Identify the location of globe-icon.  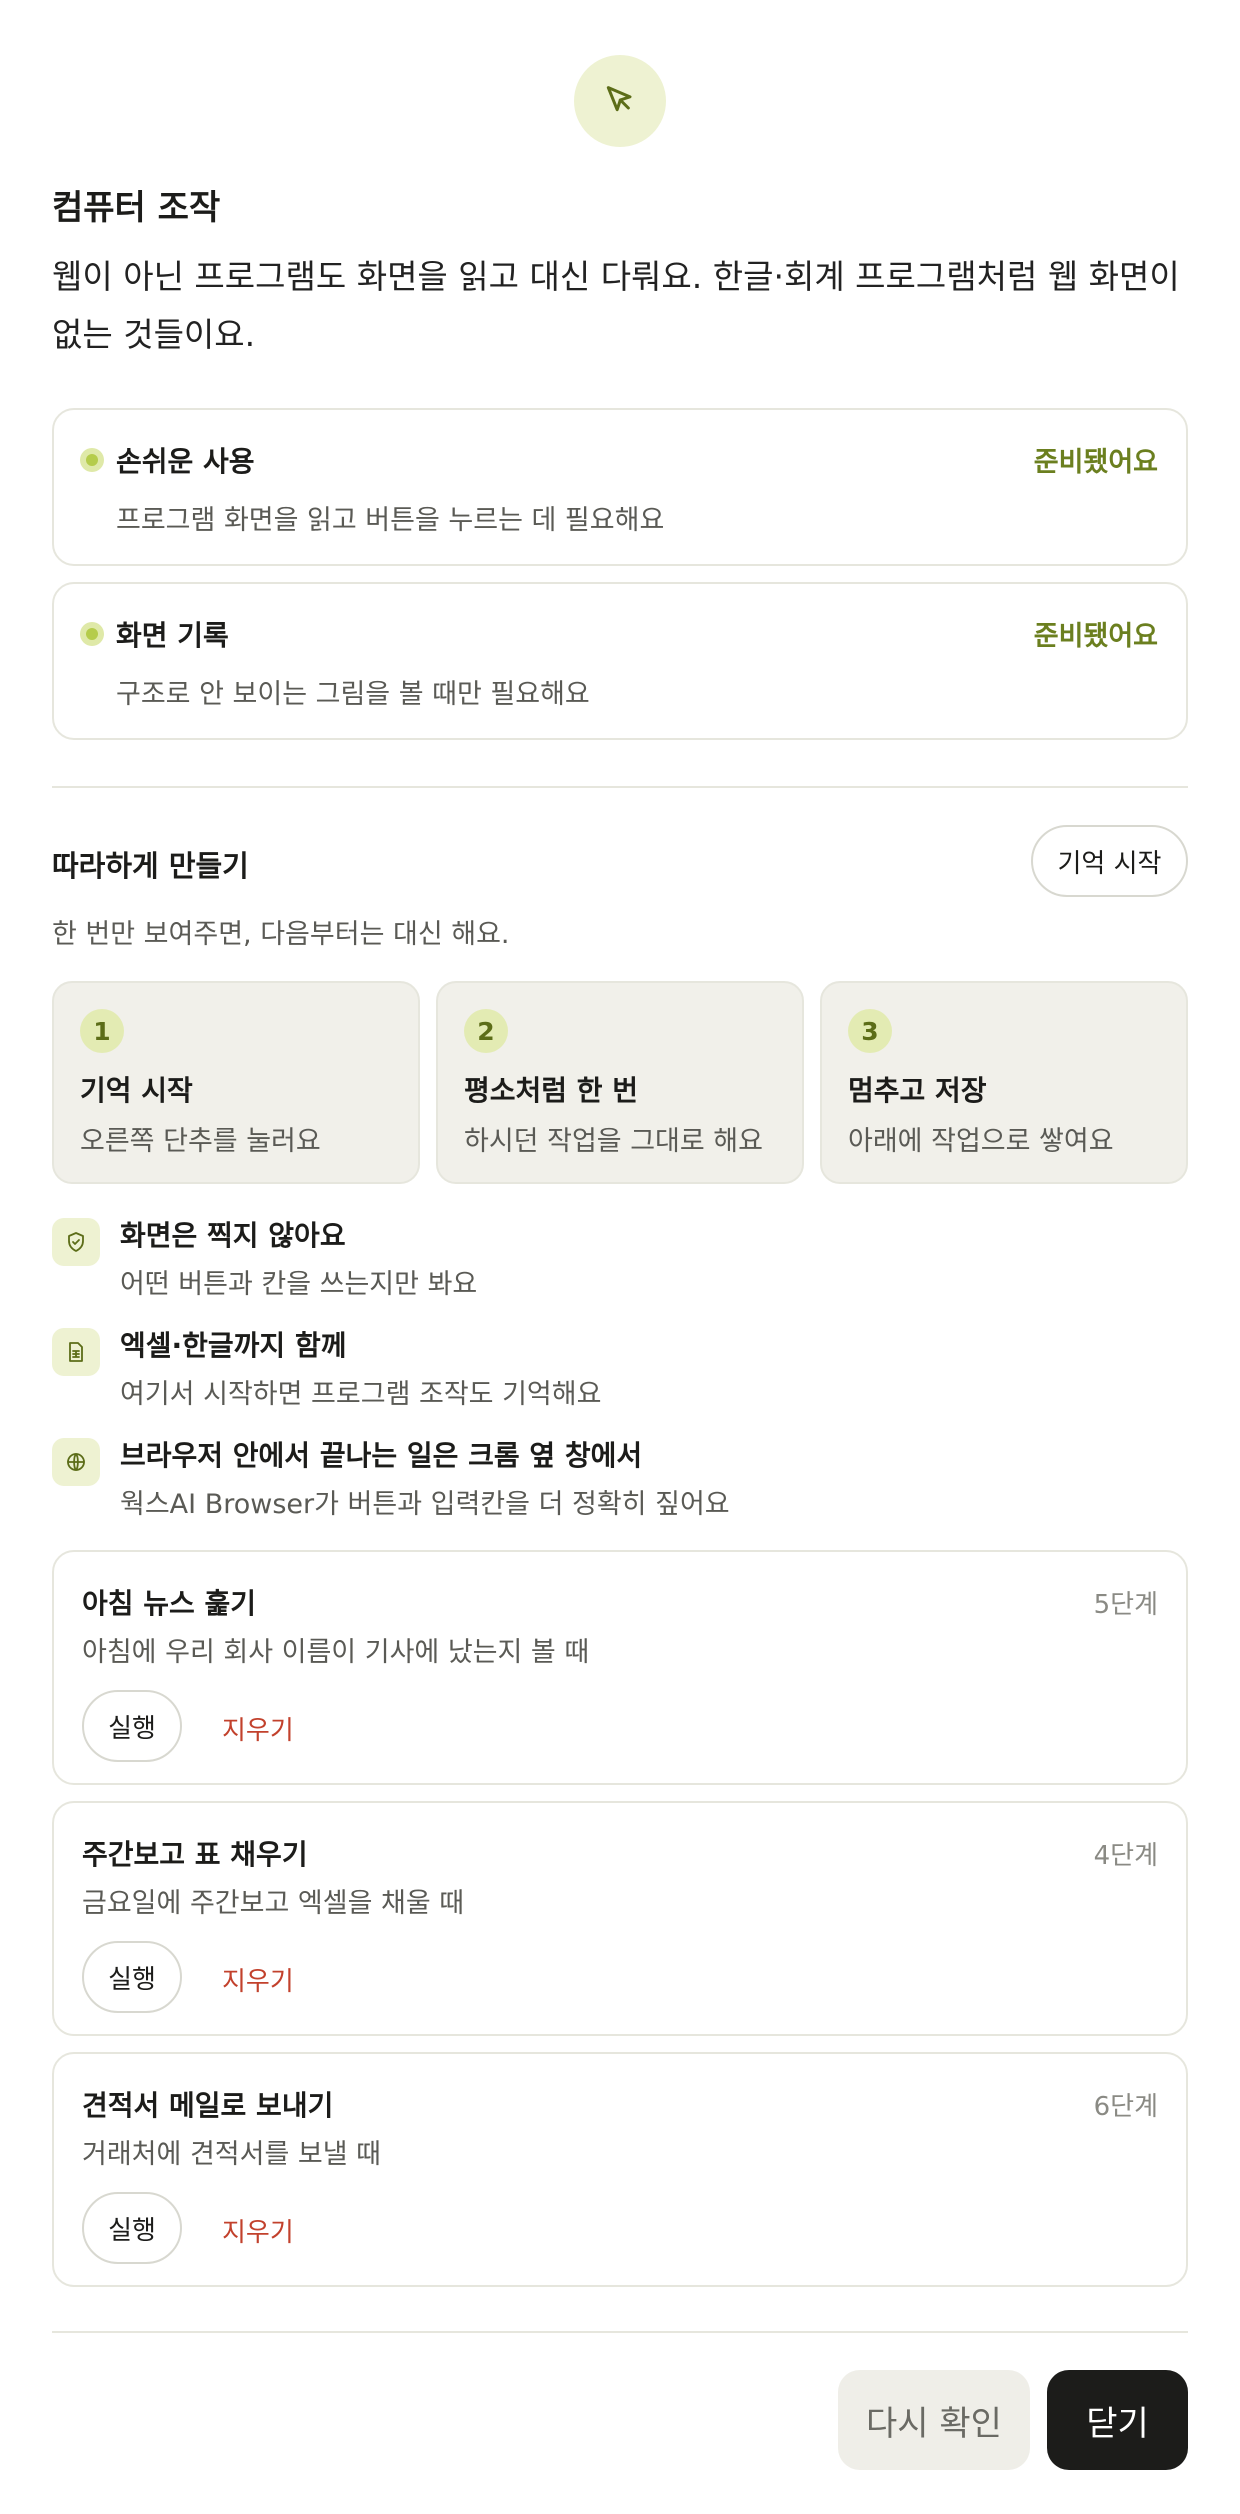
(76, 1462).